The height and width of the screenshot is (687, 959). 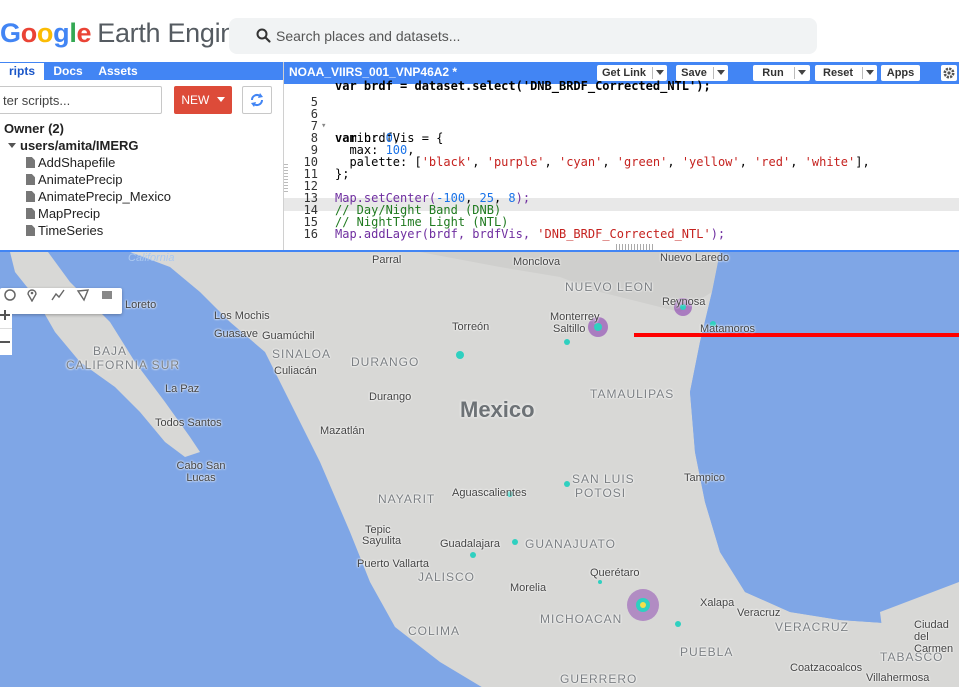 I want to click on map-label-city: Saltillo, so click(x=569, y=329).